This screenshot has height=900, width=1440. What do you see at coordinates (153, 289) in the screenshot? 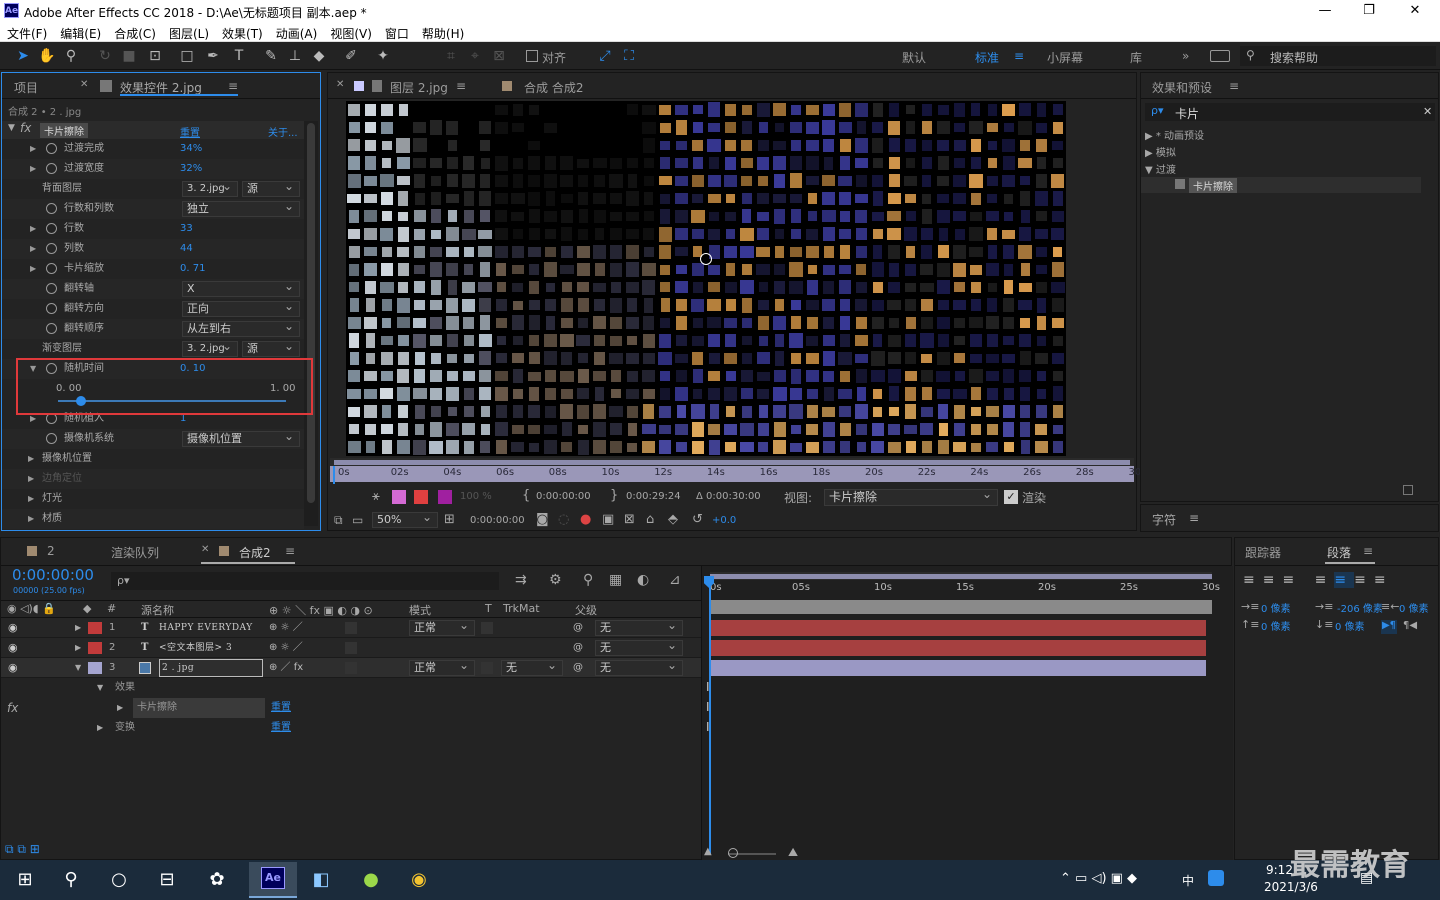
I see `effect-property-row: 翻转轴 X` at bounding box center [153, 289].